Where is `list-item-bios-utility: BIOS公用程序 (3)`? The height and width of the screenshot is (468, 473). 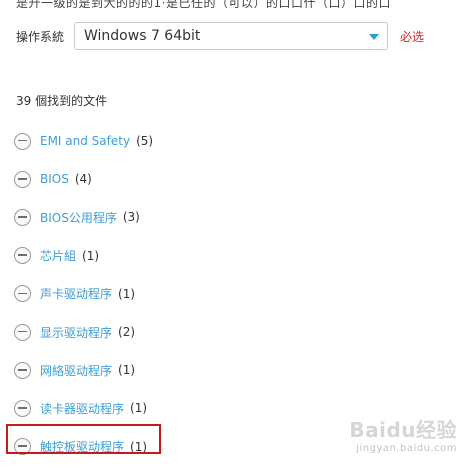
list-item-bios-utility: BIOS公用程序 (3) is located at coordinates (83, 217).